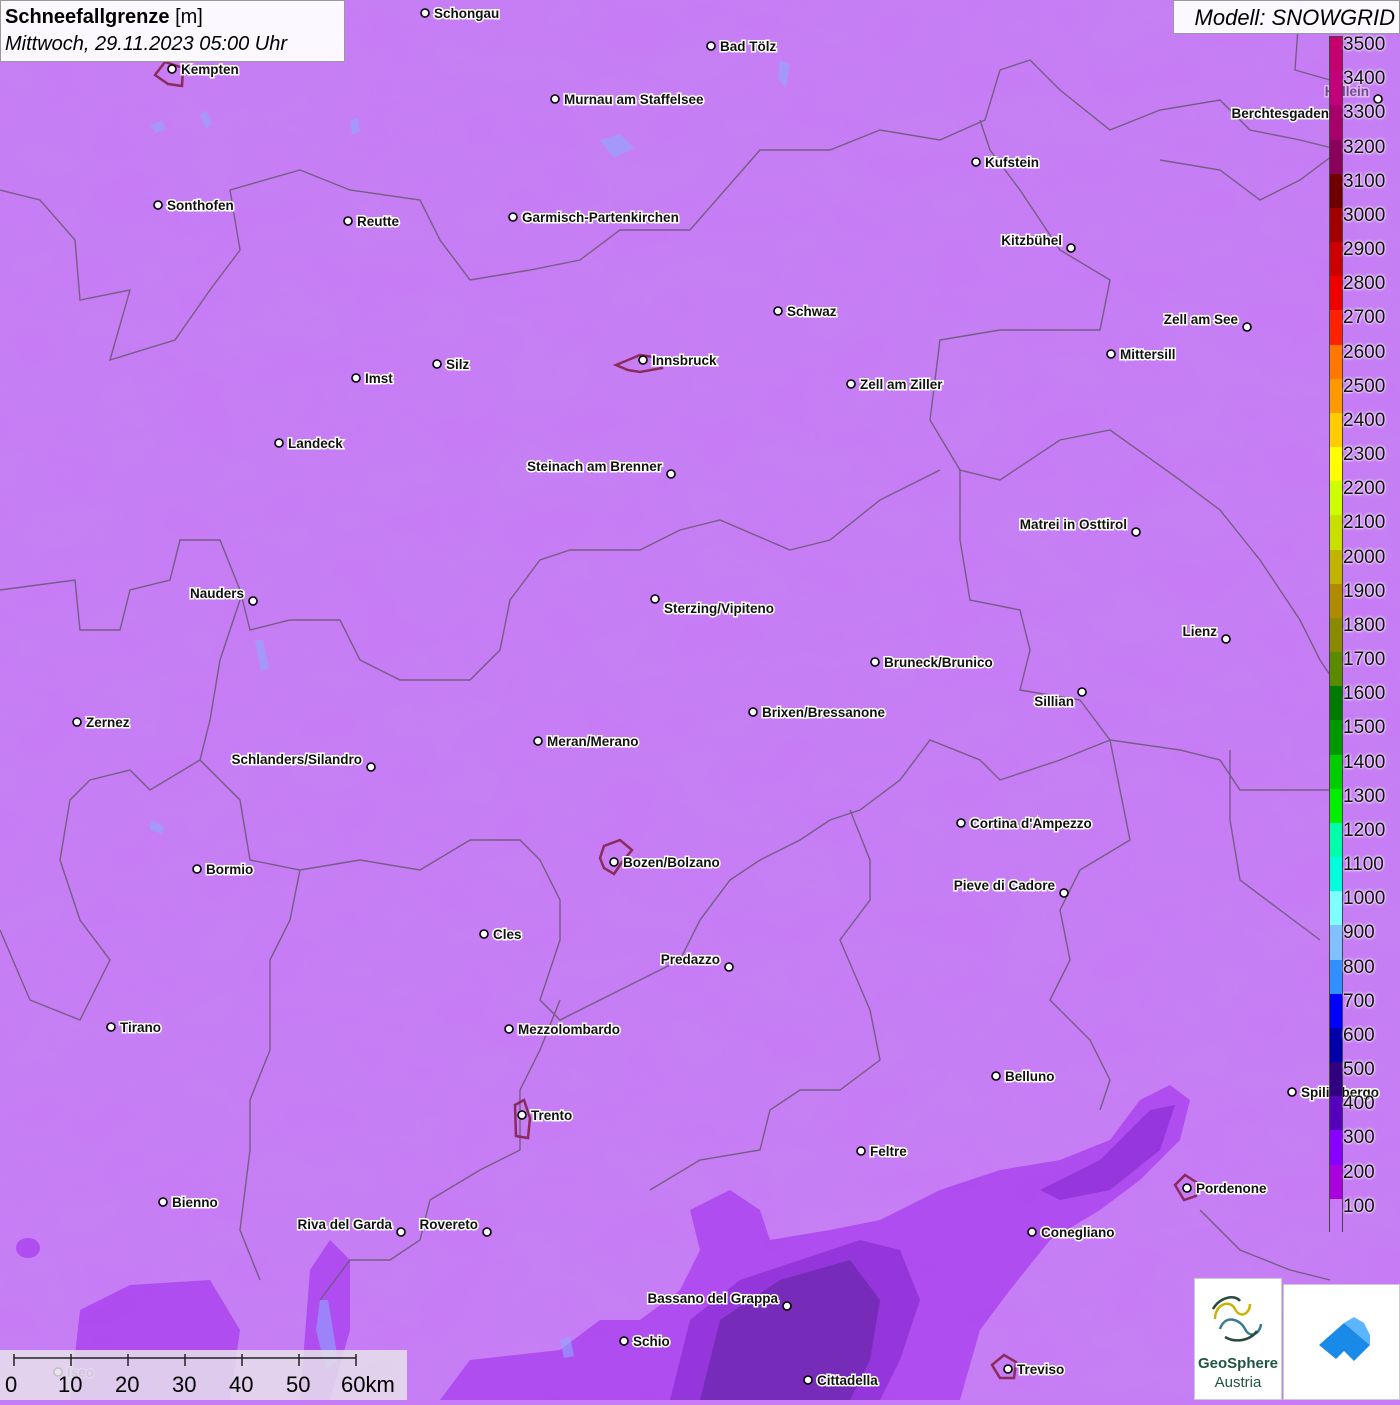  What do you see at coordinates (847, 1380) in the screenshot?
I see `place-name: Cittadella` at bounding box center [847, 1380].